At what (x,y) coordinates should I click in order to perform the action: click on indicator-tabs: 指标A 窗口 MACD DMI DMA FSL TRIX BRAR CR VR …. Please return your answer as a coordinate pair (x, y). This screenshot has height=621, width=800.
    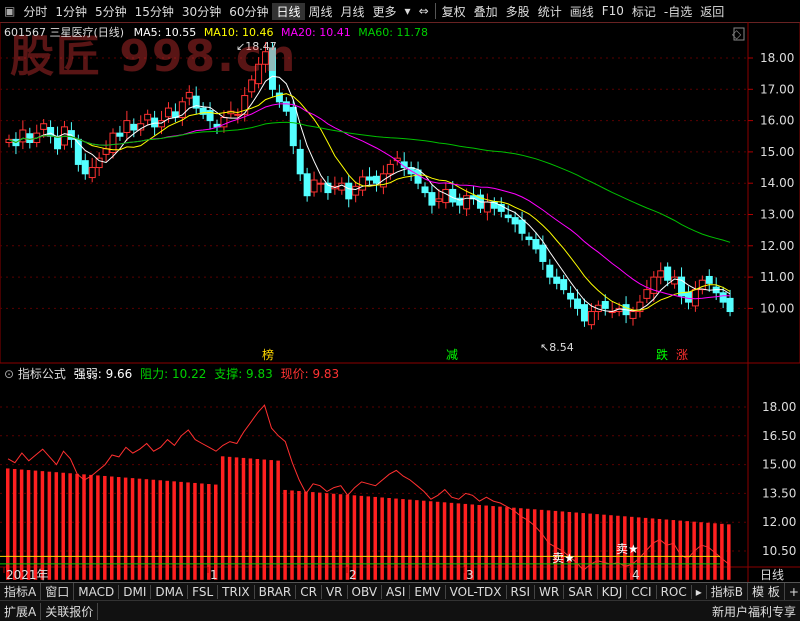
    Looking at the image, I should click on (400, 591).